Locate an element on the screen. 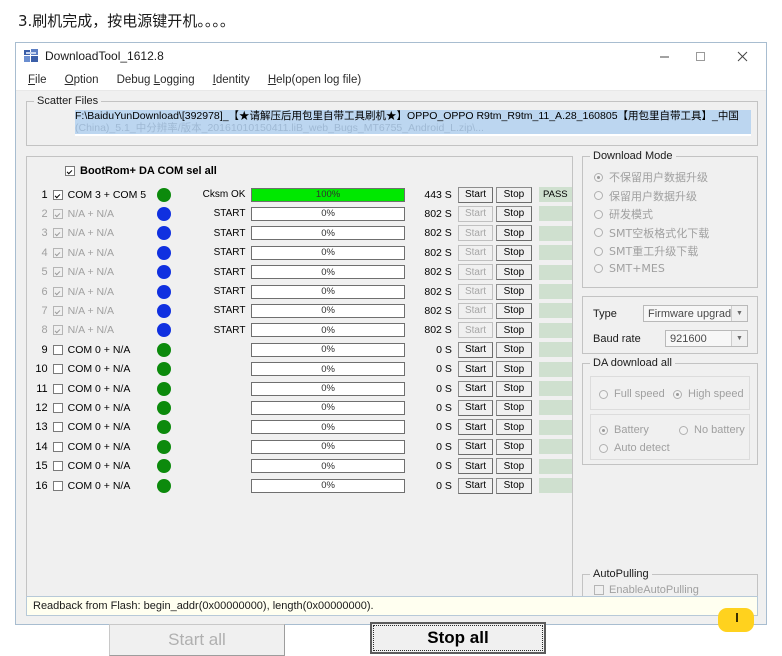 The image size is (782, 656). type-dropdown: Firmware upgrade ▼ is located at coordinates (695, 313).